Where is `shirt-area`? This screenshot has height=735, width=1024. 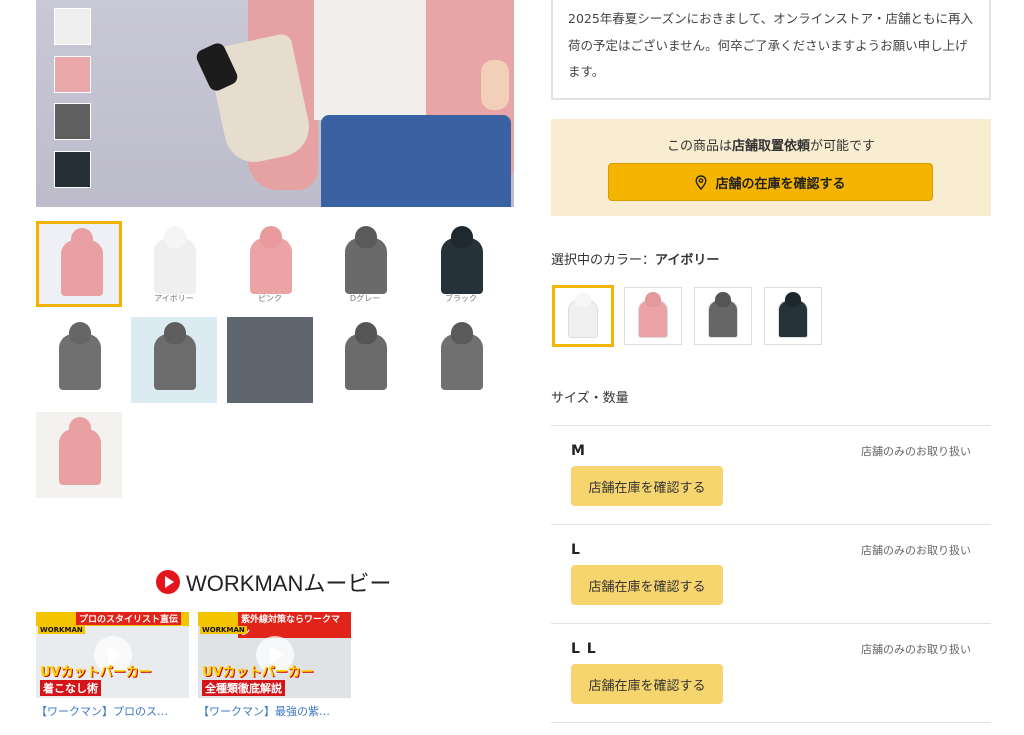
shirt-area is located at coordinates (374, 60).